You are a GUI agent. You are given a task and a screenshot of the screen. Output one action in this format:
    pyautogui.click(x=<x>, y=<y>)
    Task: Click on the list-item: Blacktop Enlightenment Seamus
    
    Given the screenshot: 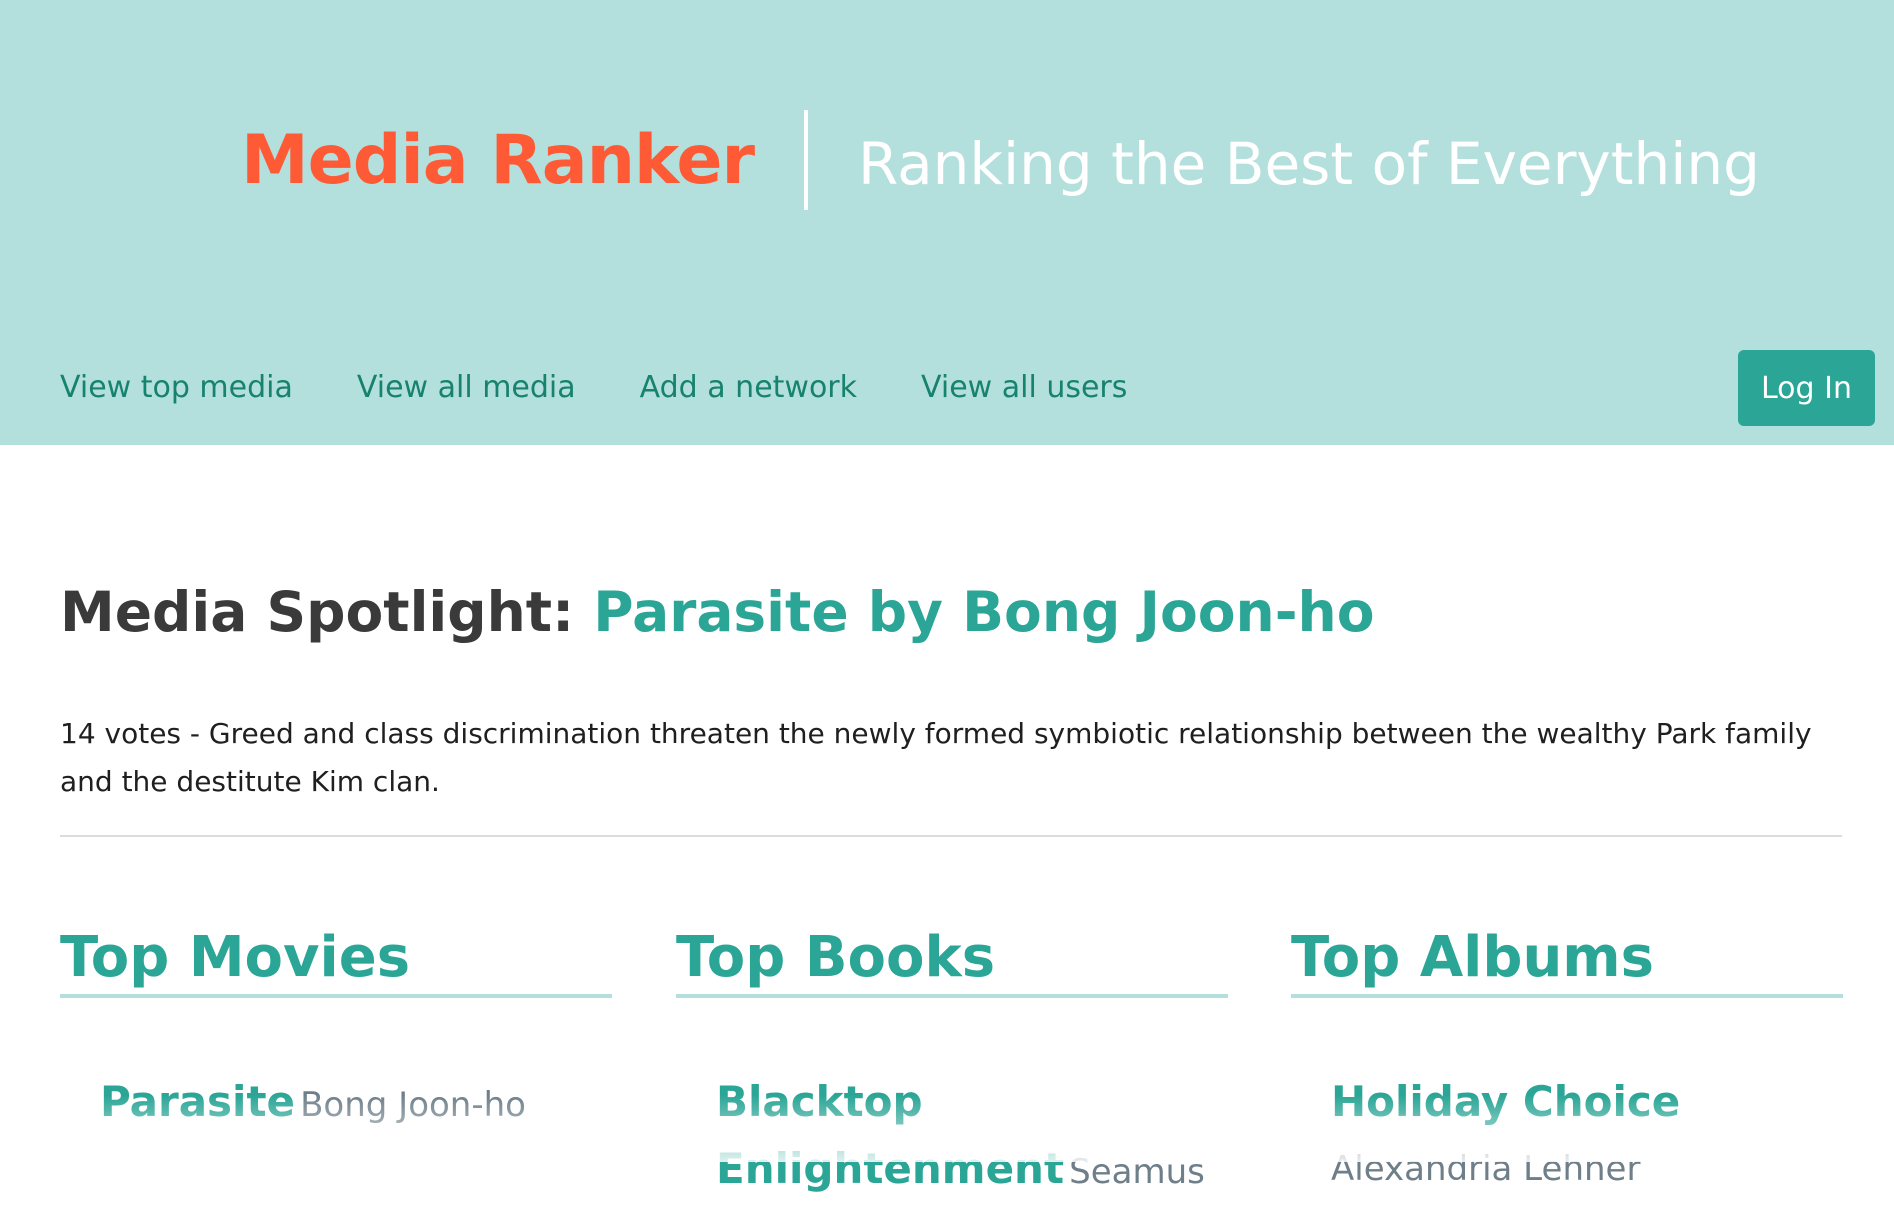 What is the action you would take?
    pyautogui.click(x=972, y=1140)
    